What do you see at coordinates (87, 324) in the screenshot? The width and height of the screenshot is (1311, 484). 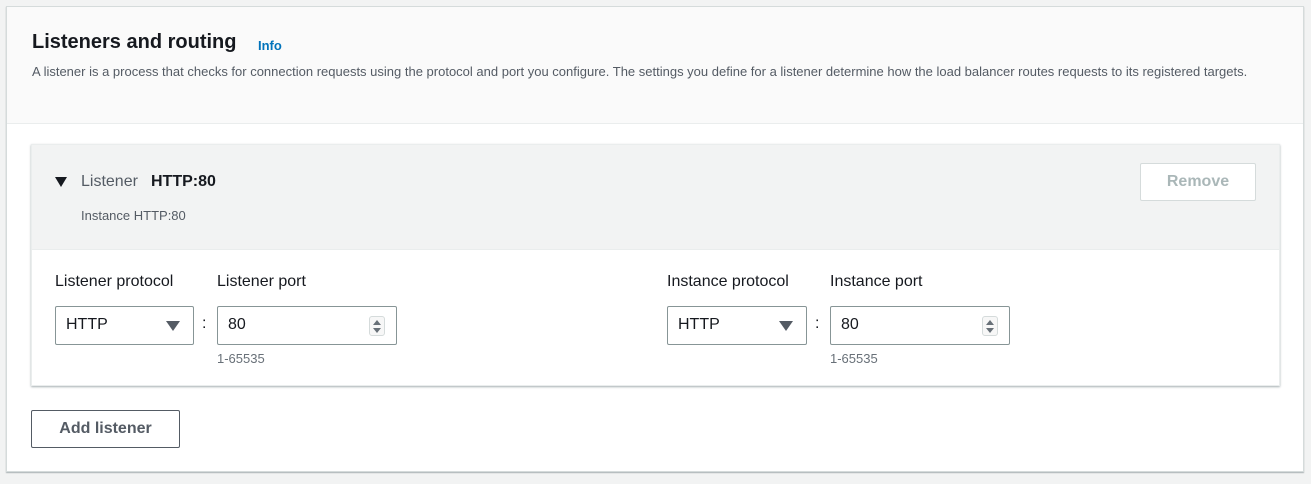 I see `listener-protocol-value: HTTP` at bounding box center [87, 324].